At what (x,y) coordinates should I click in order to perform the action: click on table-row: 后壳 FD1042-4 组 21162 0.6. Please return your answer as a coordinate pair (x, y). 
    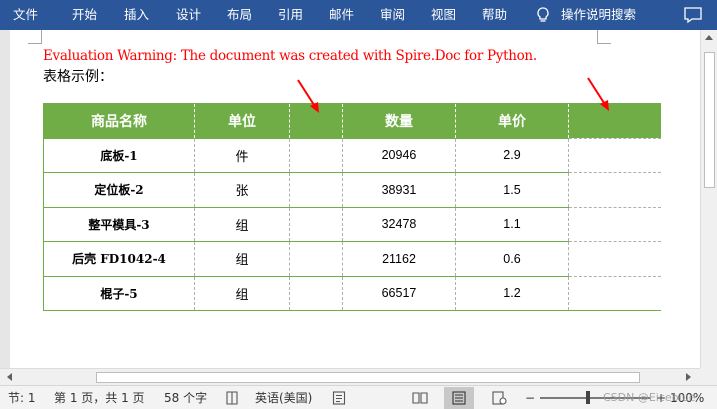
    Looking at the image, I should click on (352, 258).